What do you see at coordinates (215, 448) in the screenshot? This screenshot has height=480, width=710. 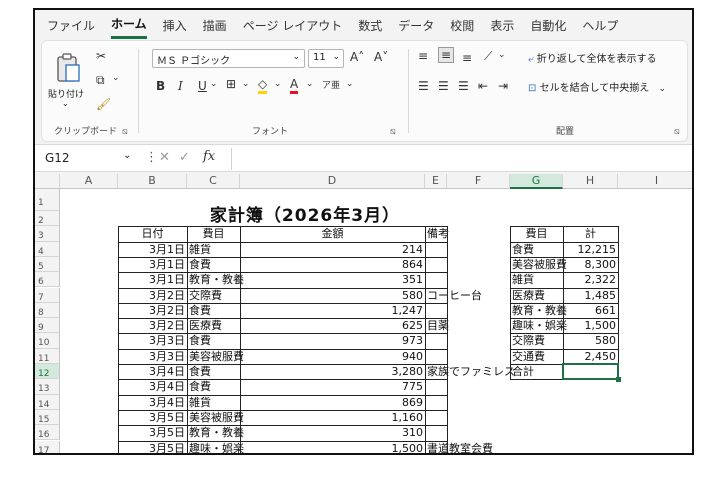 I see `category-cell: 趣味・娯楽` at bounding box center [215, 448].